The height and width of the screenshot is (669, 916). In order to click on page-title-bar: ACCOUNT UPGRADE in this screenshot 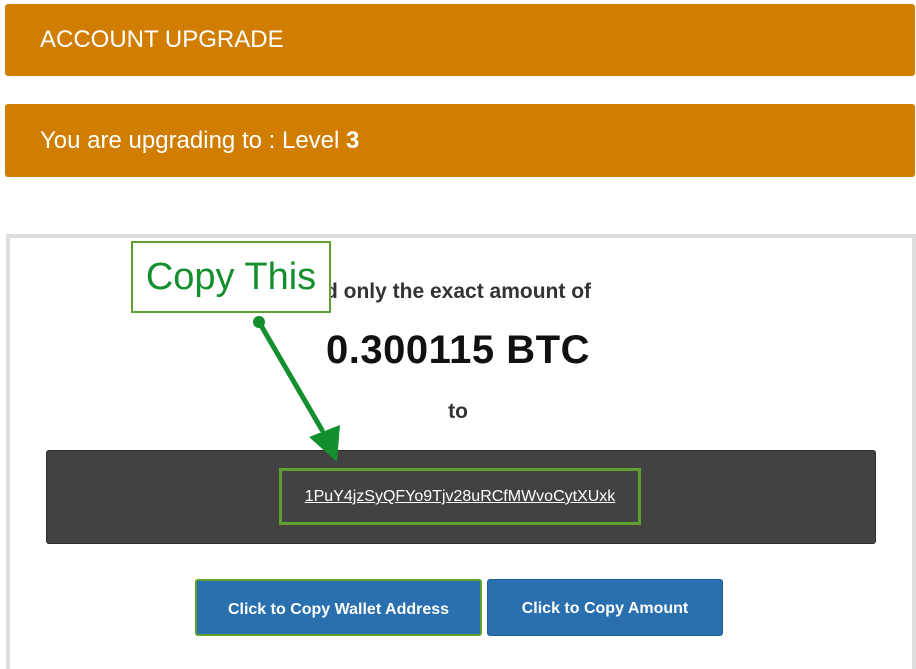, I will do `click(460, 40)`.